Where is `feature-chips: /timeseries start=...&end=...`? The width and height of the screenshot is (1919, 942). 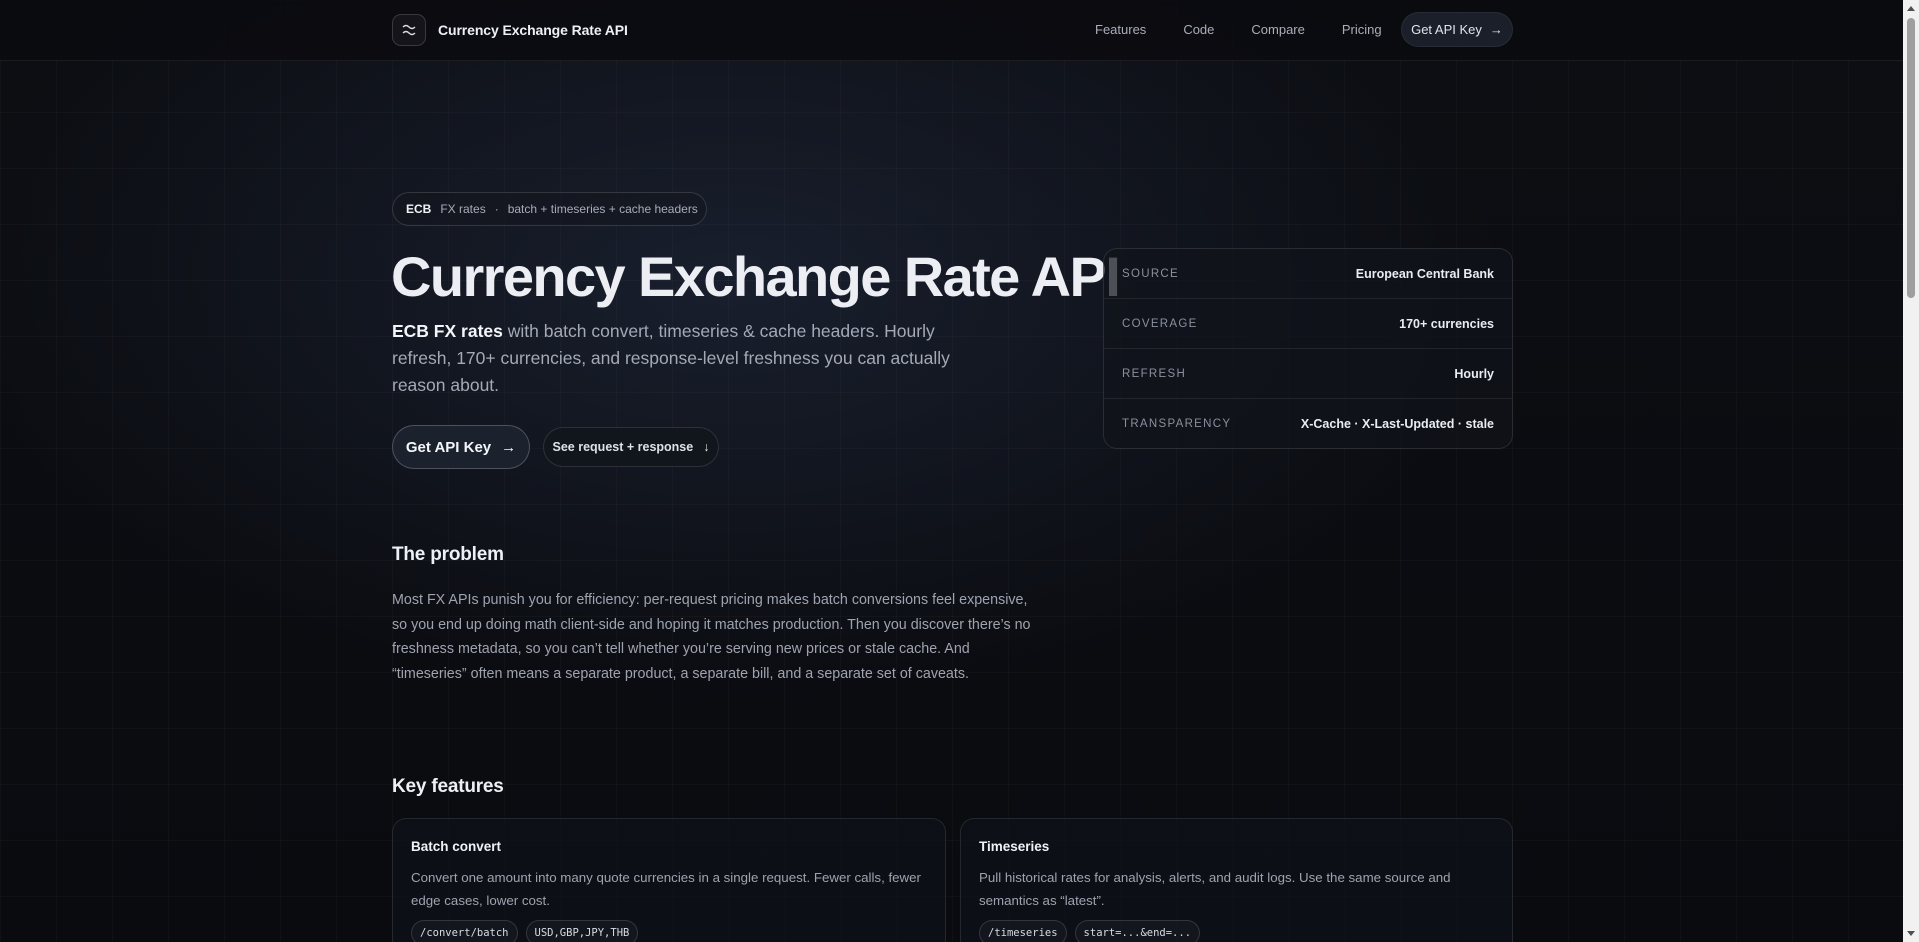
feature-chips: /timeseries start=...&end=... is located at coordinates (1236, 931).